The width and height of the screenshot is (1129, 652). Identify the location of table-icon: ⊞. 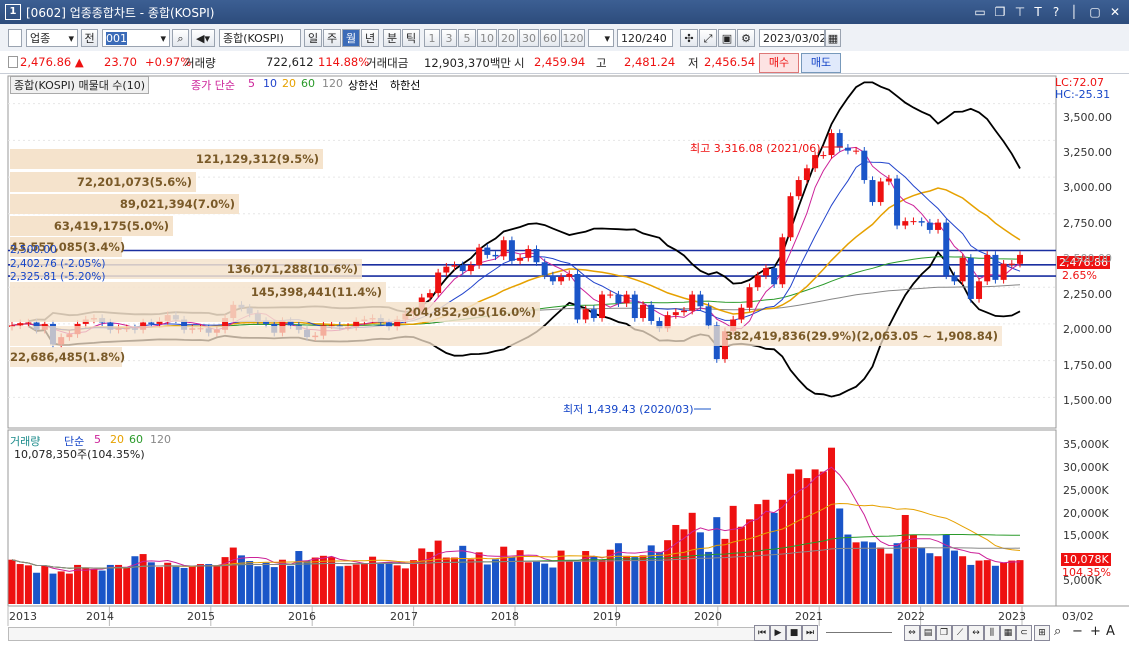
(1042, 633).